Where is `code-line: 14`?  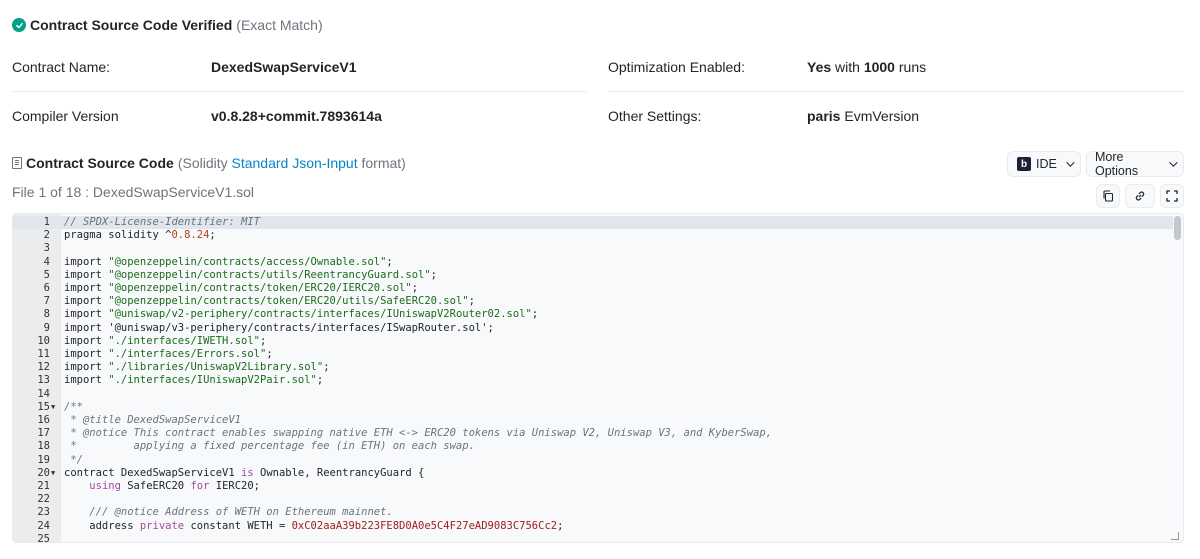 code-line: 14 is located at coordinates (593, 394).